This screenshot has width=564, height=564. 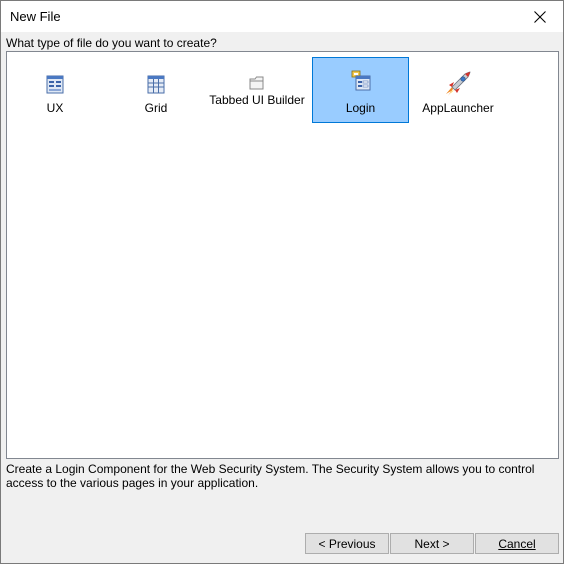 I want to click on file-type-grid: Grid, so click(x=156, y=90).